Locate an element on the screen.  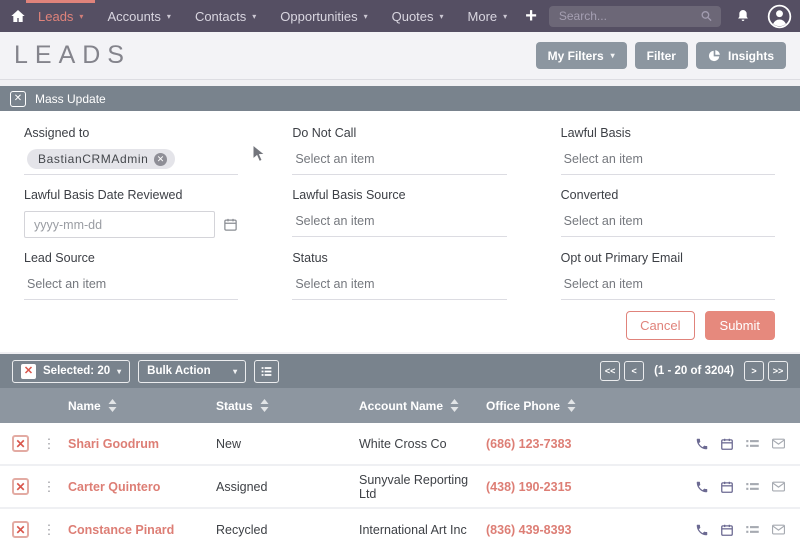
field-opt-out-primary-email: Opt out Primary Email Select an item is located at coordinates (667, 275).